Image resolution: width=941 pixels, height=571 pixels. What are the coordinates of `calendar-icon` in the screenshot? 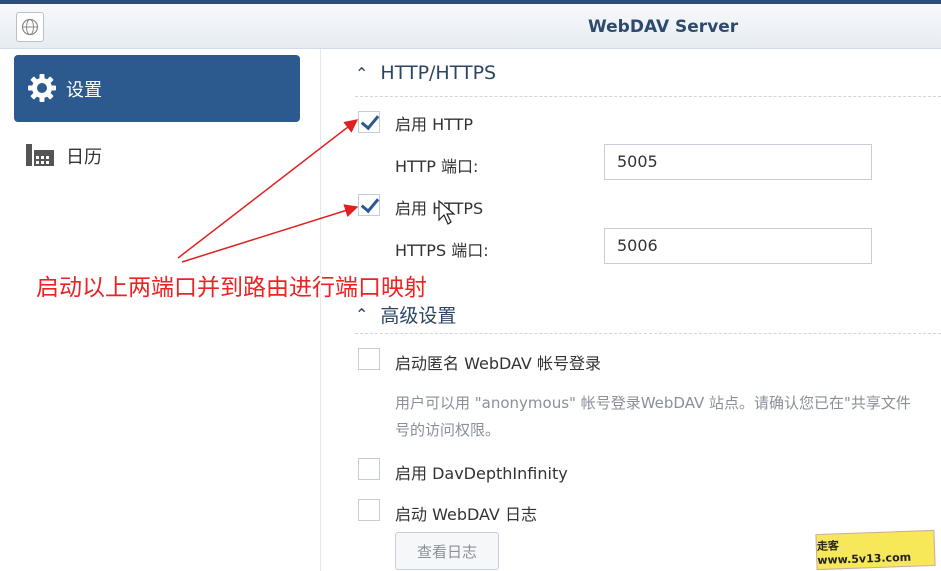 It's located at (41, 158).